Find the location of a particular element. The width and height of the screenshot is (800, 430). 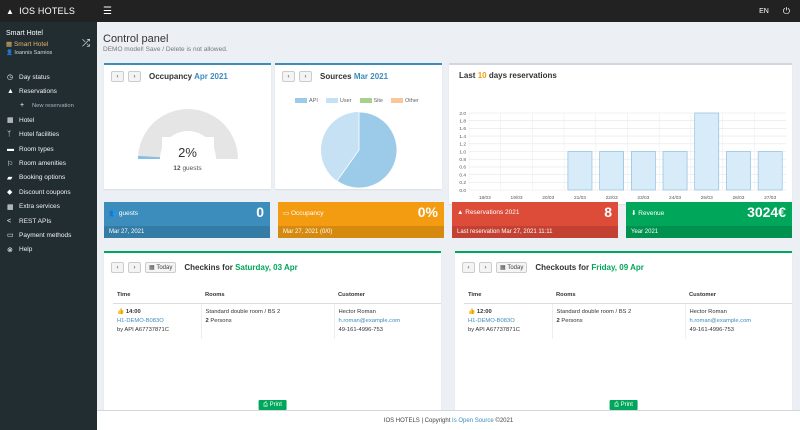

bell-icon: ▲ is located at coordinates (460, 212).